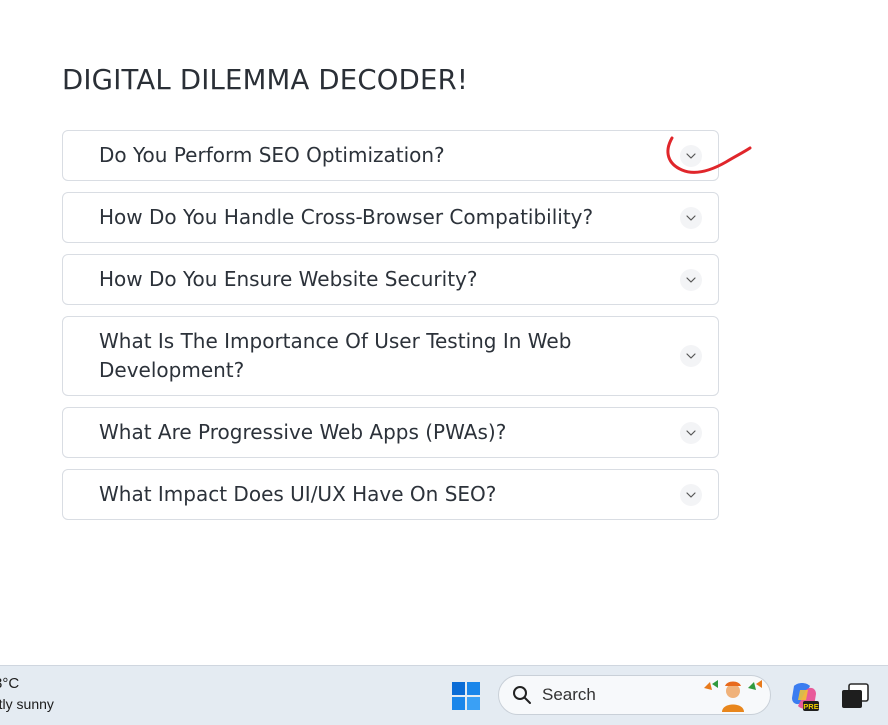  Describe the element at coordinates (444, 695) in the screenshot. I see `taskbar: 3°C rtly sunny Search PRE` at that location.